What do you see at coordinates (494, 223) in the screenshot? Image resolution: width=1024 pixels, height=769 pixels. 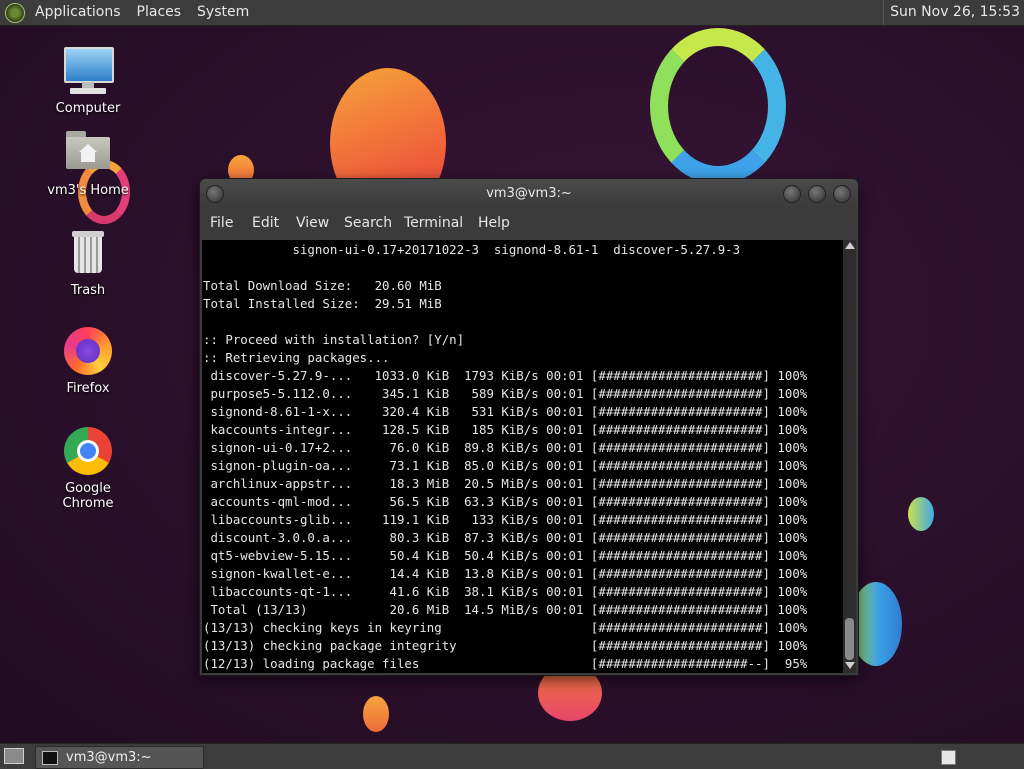 I see `menu-help: Help` at bounding box center [494, 223].